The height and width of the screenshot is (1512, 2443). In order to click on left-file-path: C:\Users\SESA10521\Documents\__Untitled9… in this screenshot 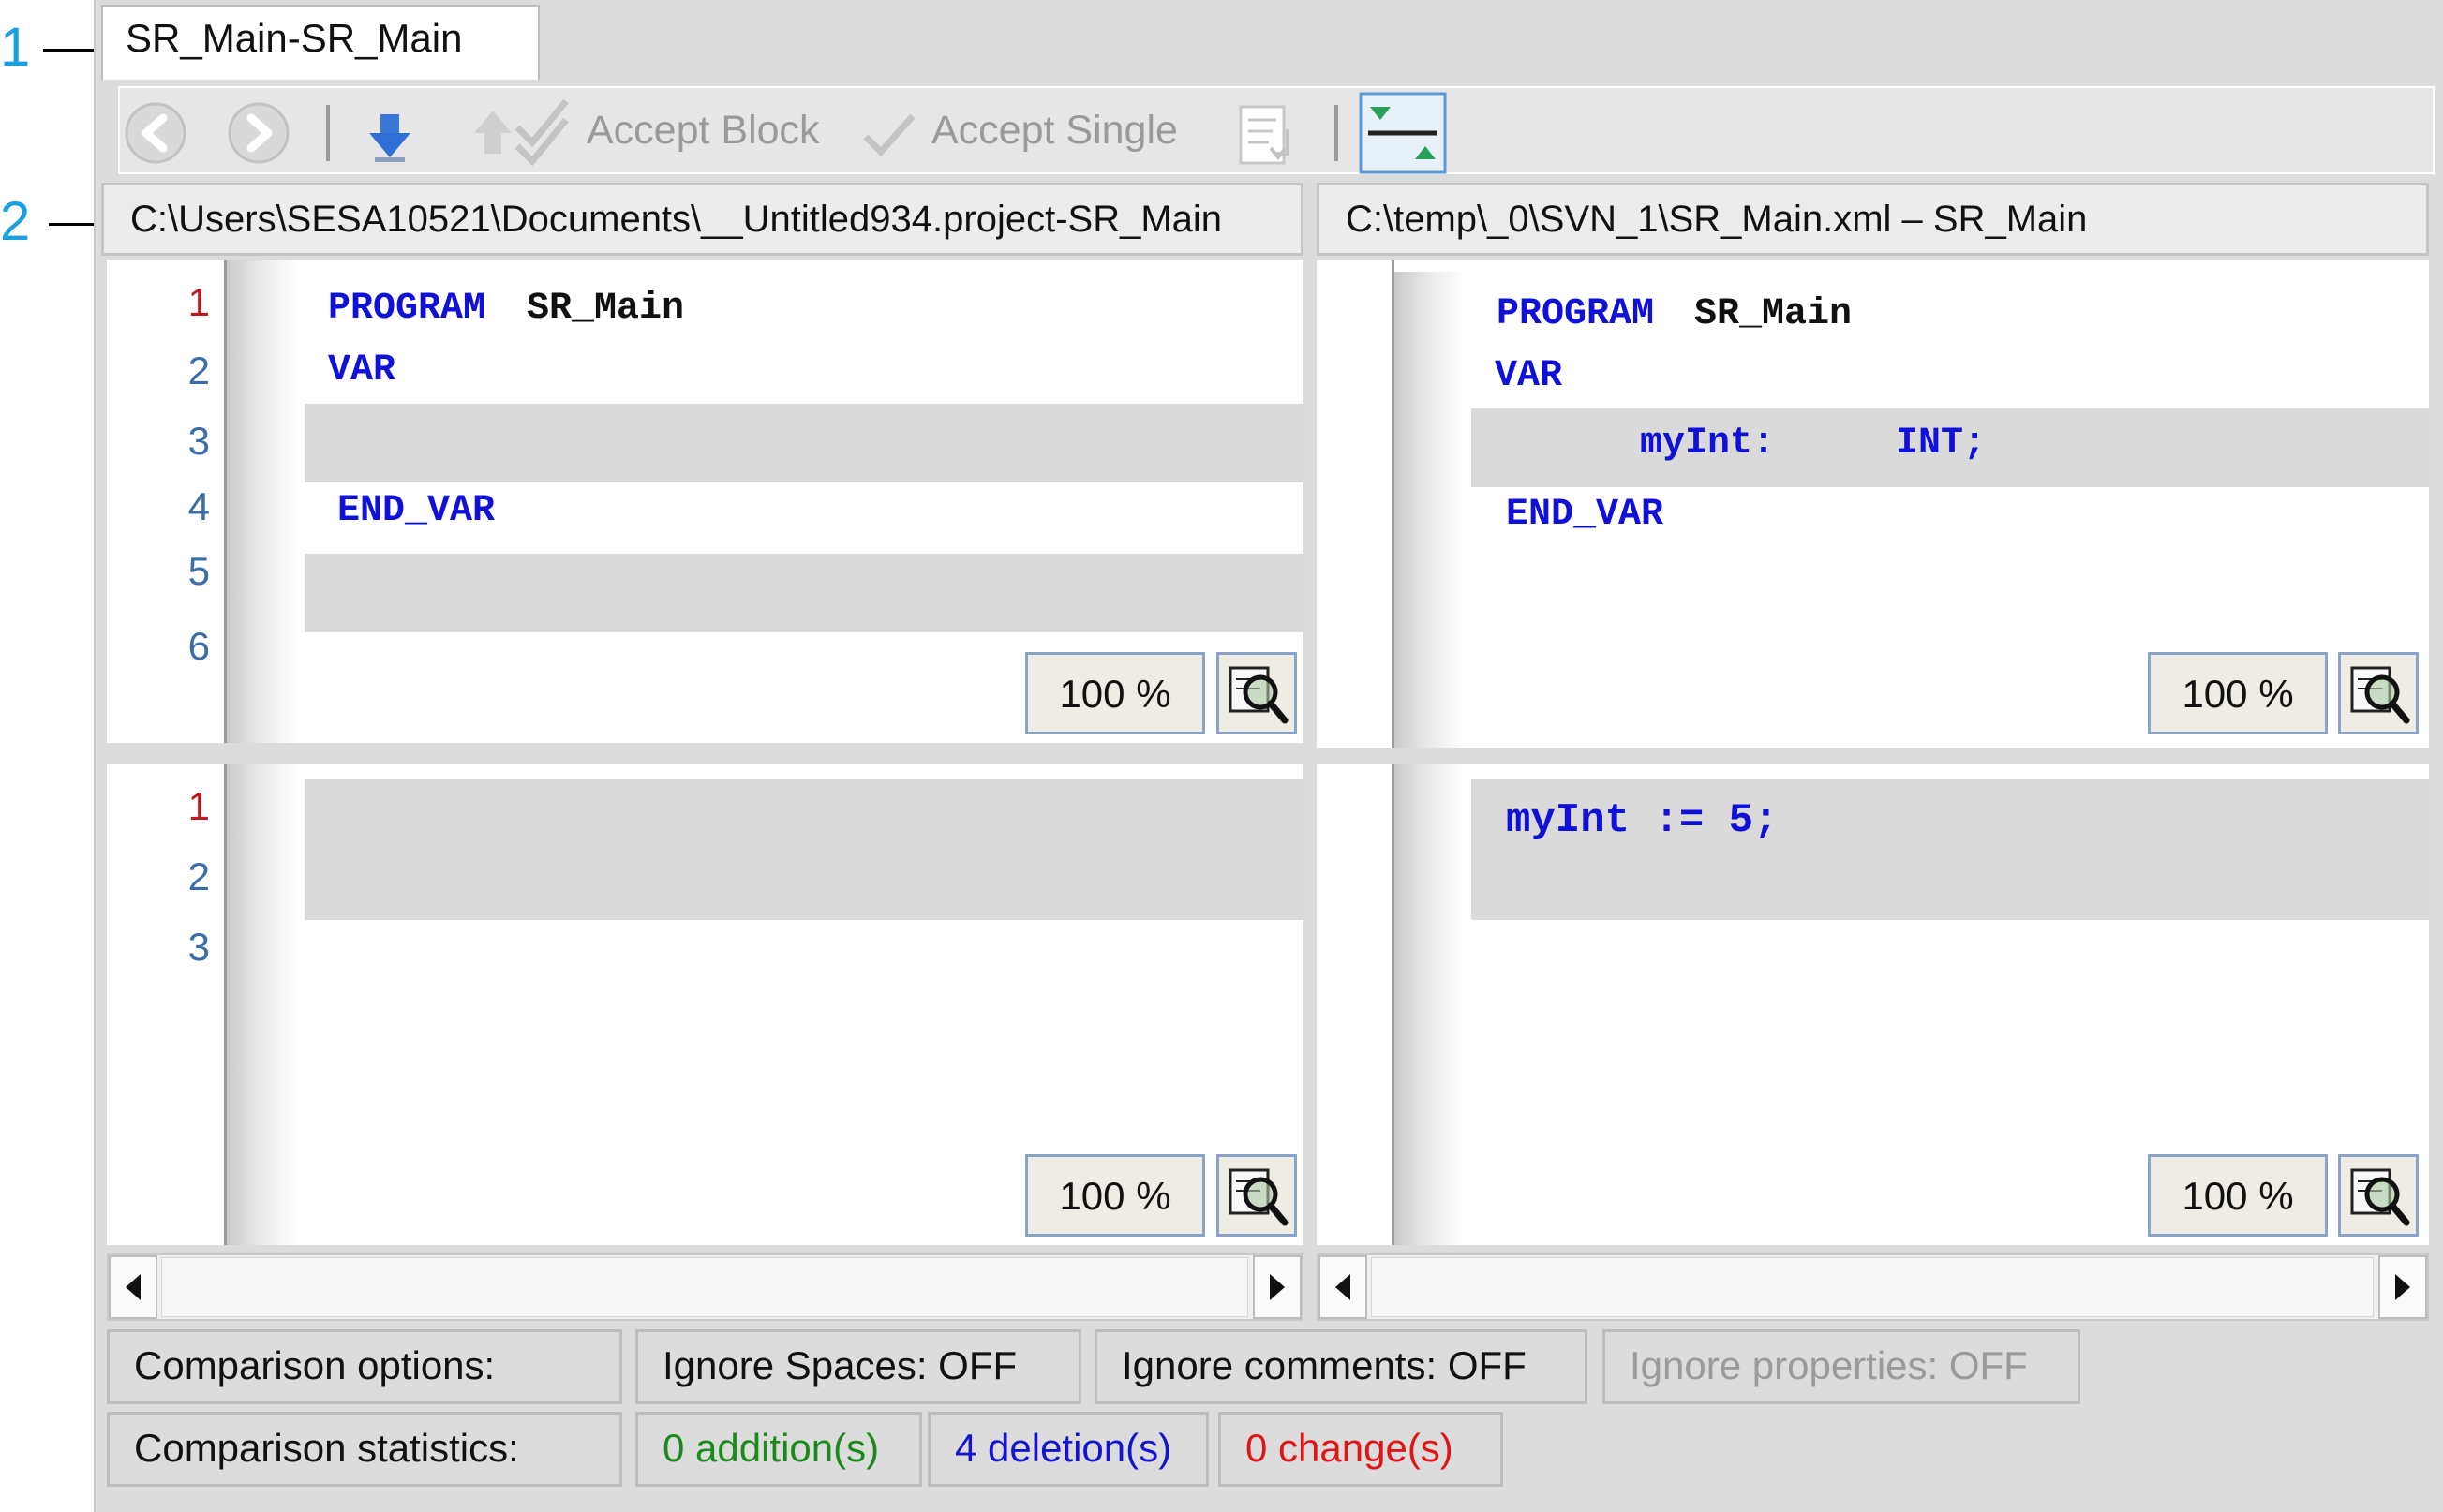, I will do `click(702, 219)`.